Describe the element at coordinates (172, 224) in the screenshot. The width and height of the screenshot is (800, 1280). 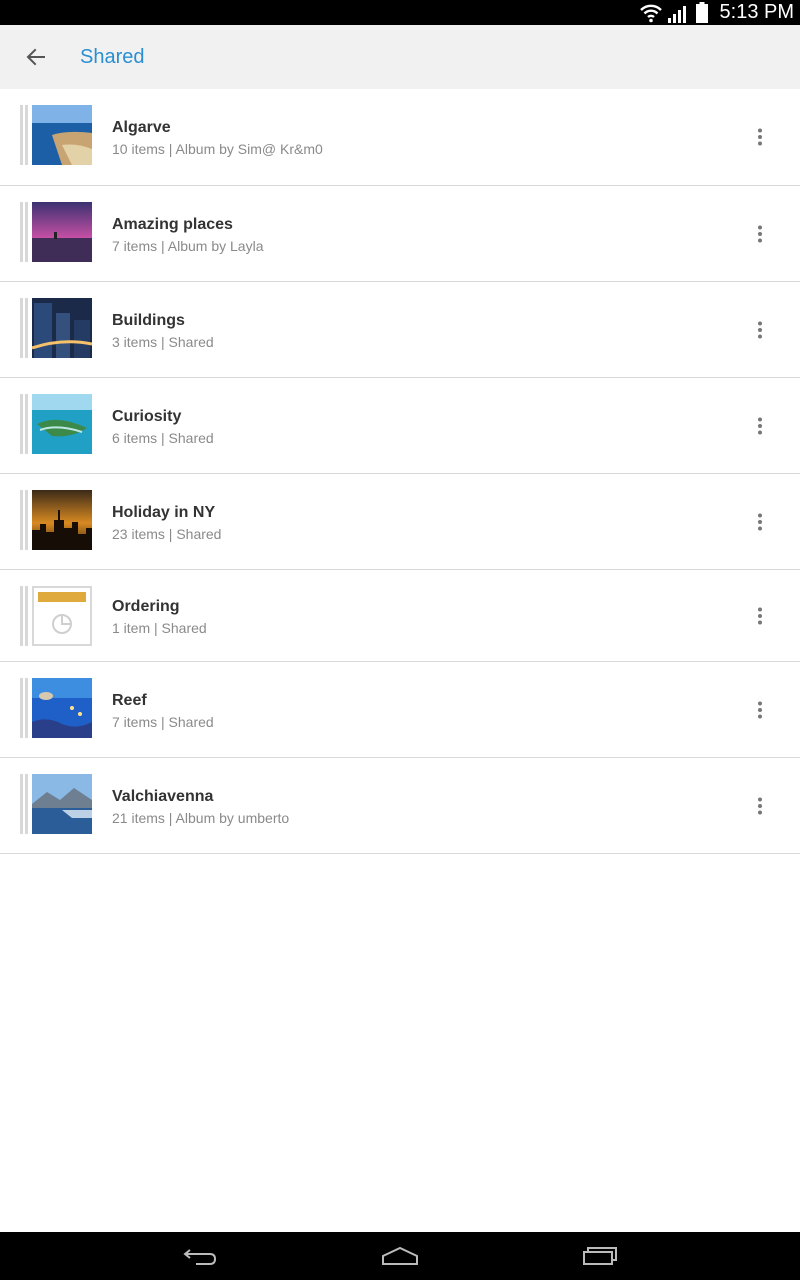
I see `album-name: Amazing places` at that location.